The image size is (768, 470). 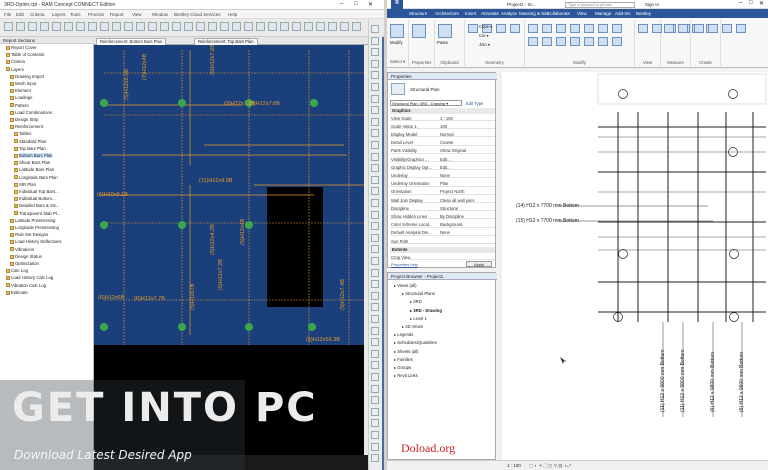 What do you see at coordinates (29, 278) in the screenshot?
I see `tree-item: Load History Calc Log` at bounding box center [29, 278].